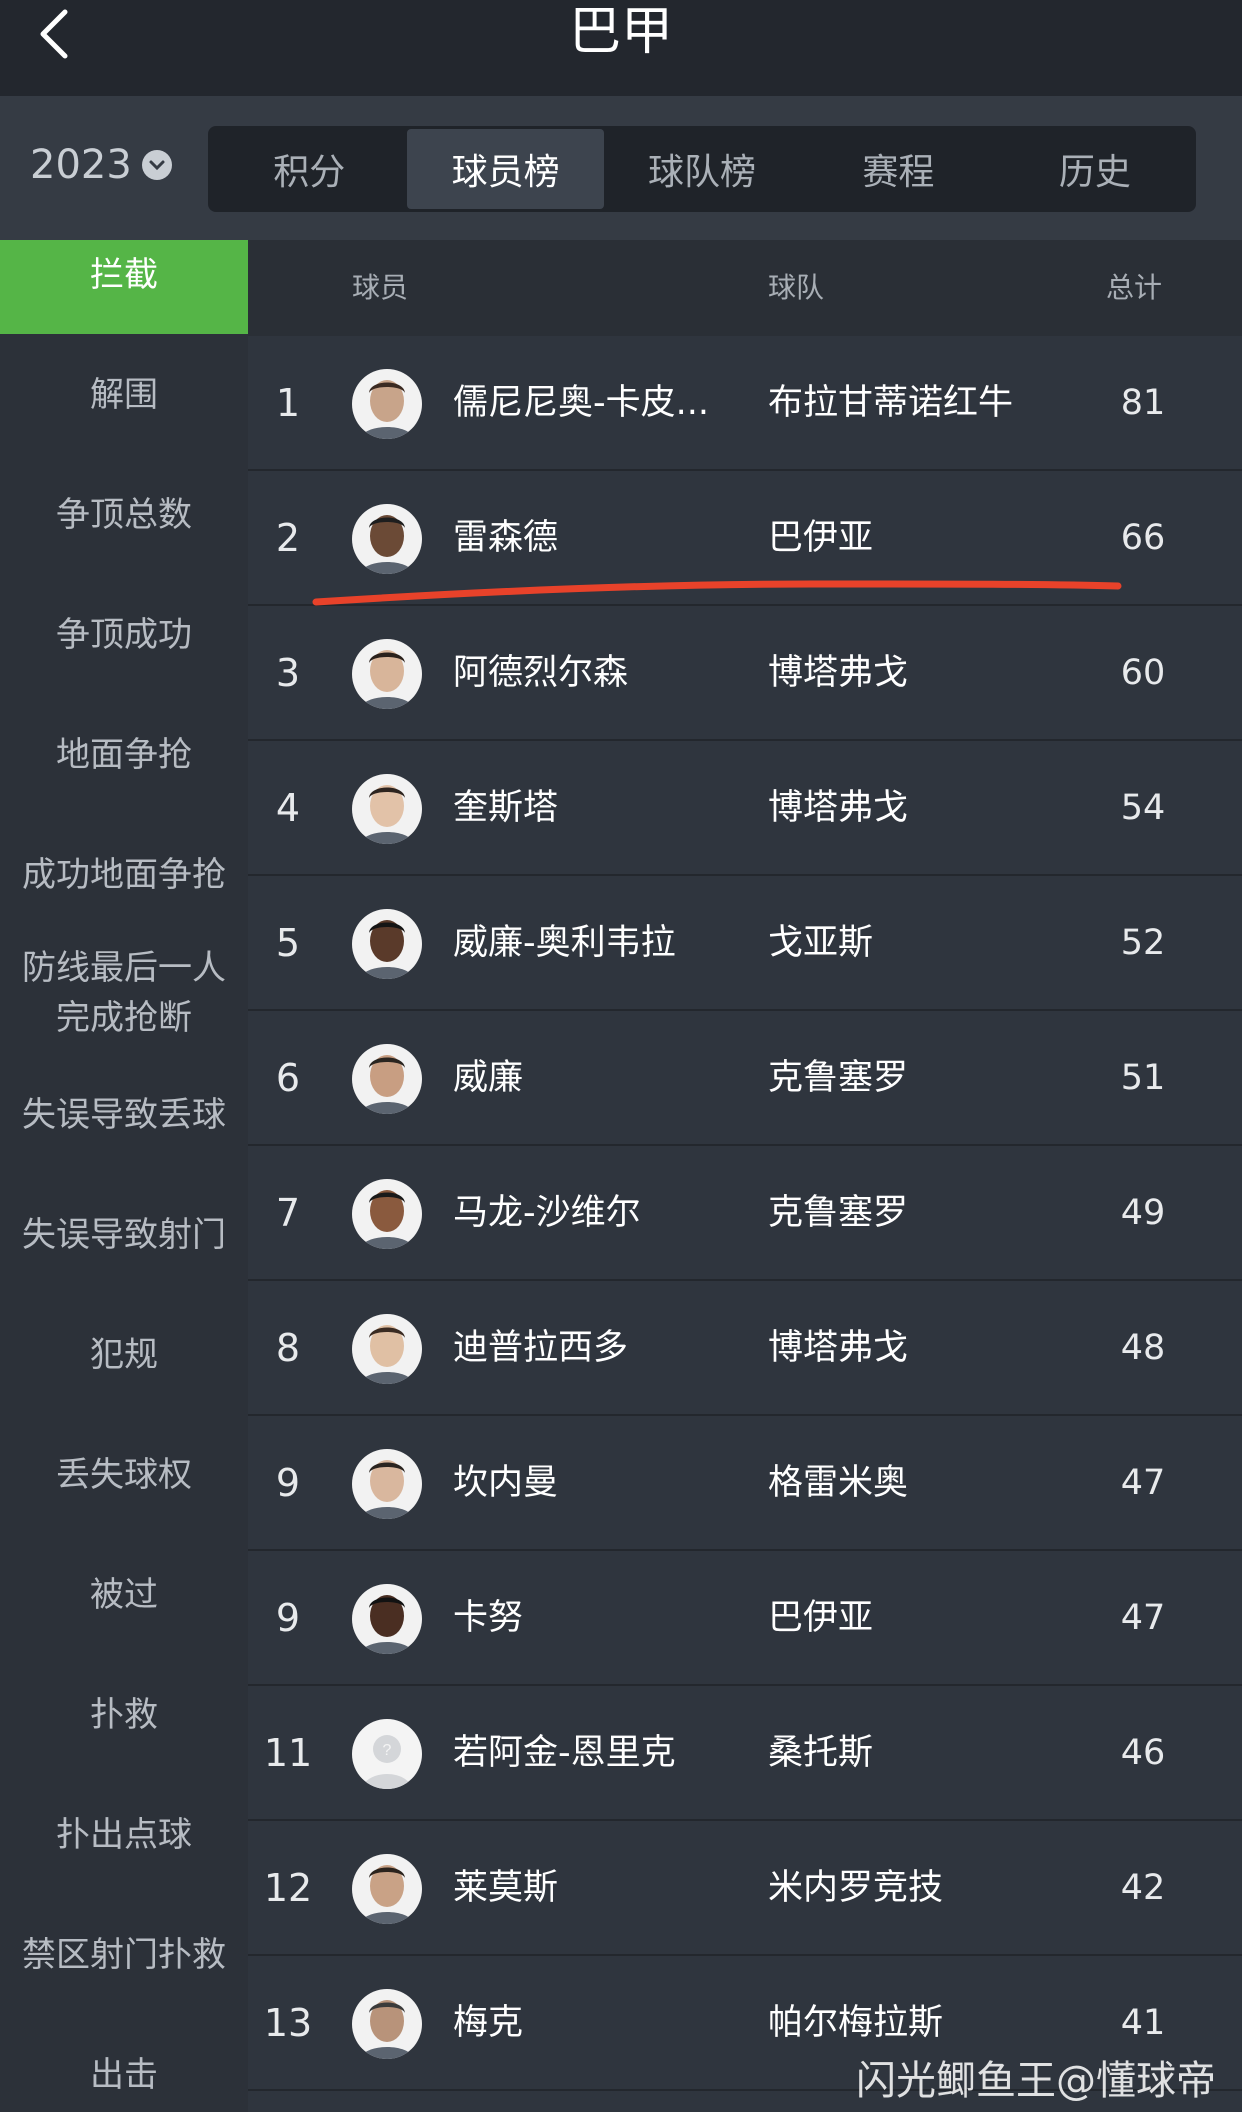 The width and height of the screenshot is (1242, 2112). I want to click on sidebar-item-aerial-won: 争顶成功, so click(124, 635).